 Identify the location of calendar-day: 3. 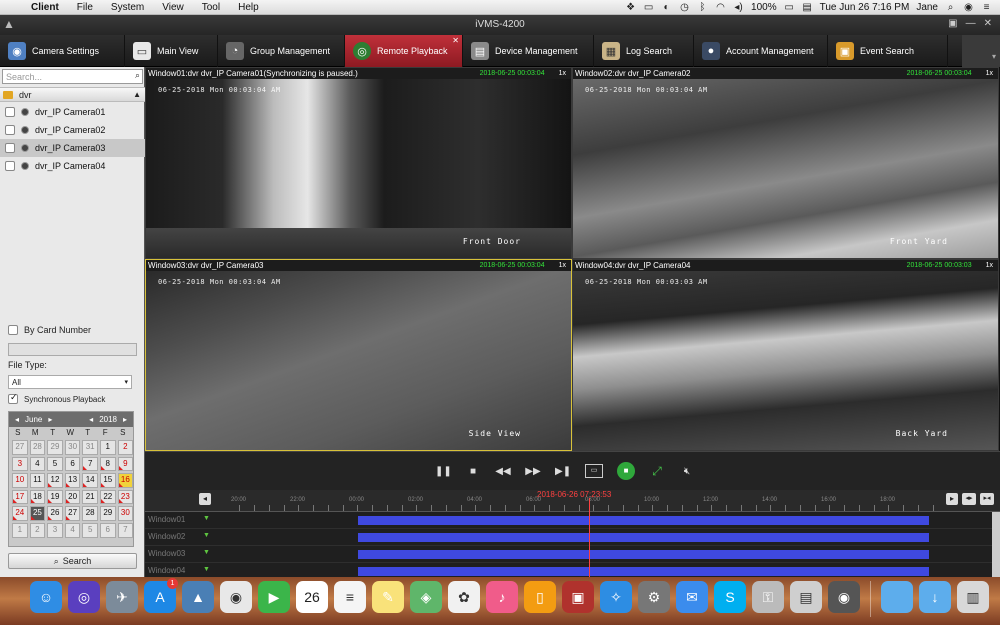
(55, 530).